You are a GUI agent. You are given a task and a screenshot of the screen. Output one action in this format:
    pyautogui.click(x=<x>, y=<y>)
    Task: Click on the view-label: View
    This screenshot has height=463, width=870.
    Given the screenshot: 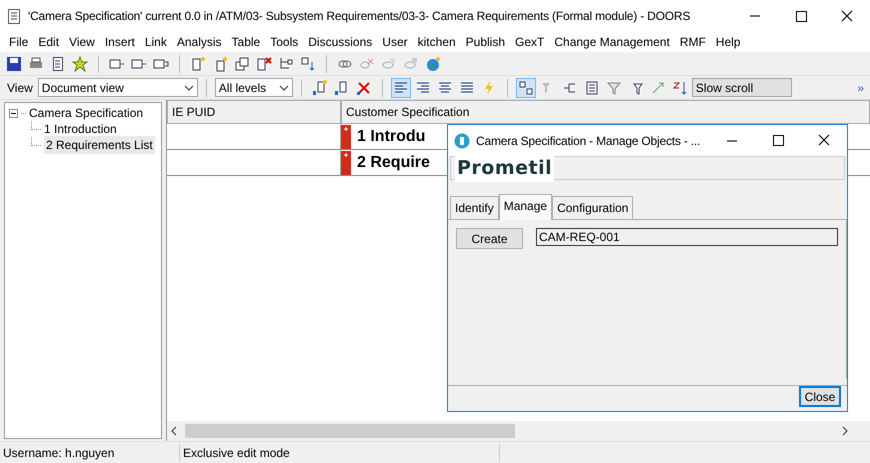 What is the action you would take?
    pyautogui.click(x=20, y=88)
    